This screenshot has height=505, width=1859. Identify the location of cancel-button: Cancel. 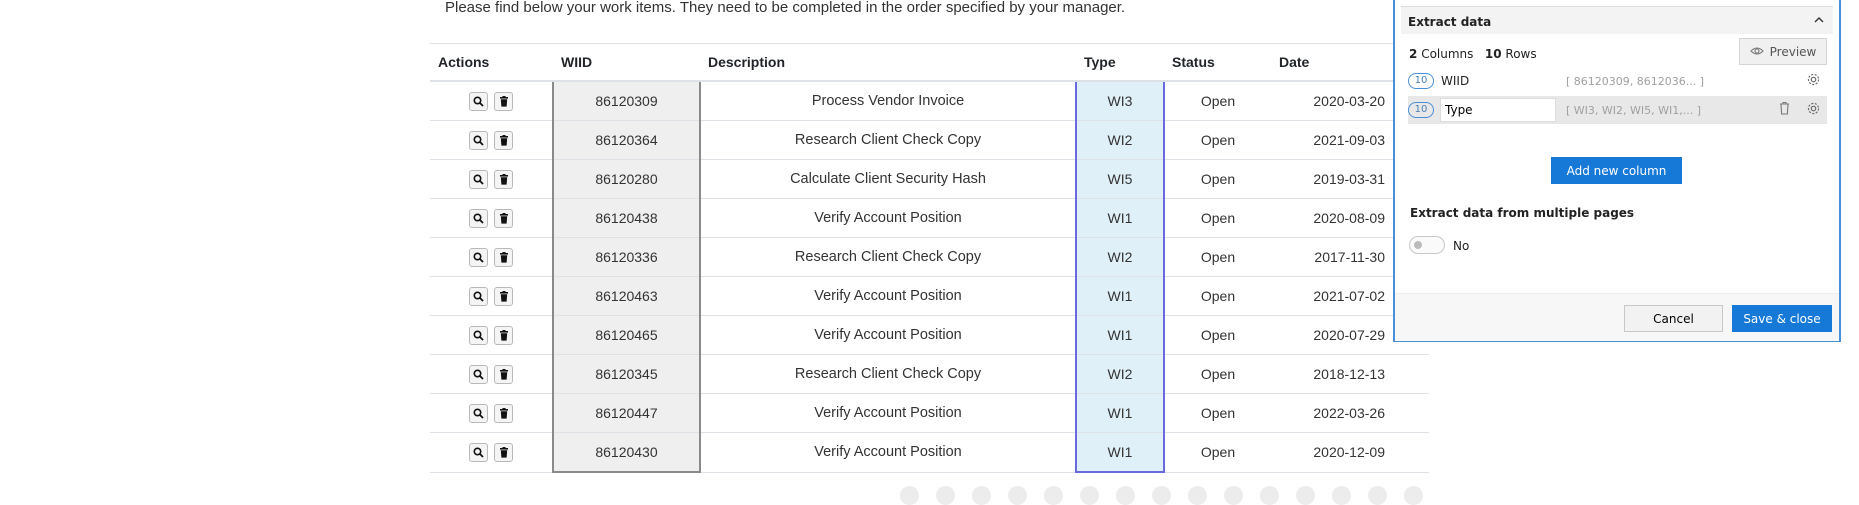
(1673, 318).